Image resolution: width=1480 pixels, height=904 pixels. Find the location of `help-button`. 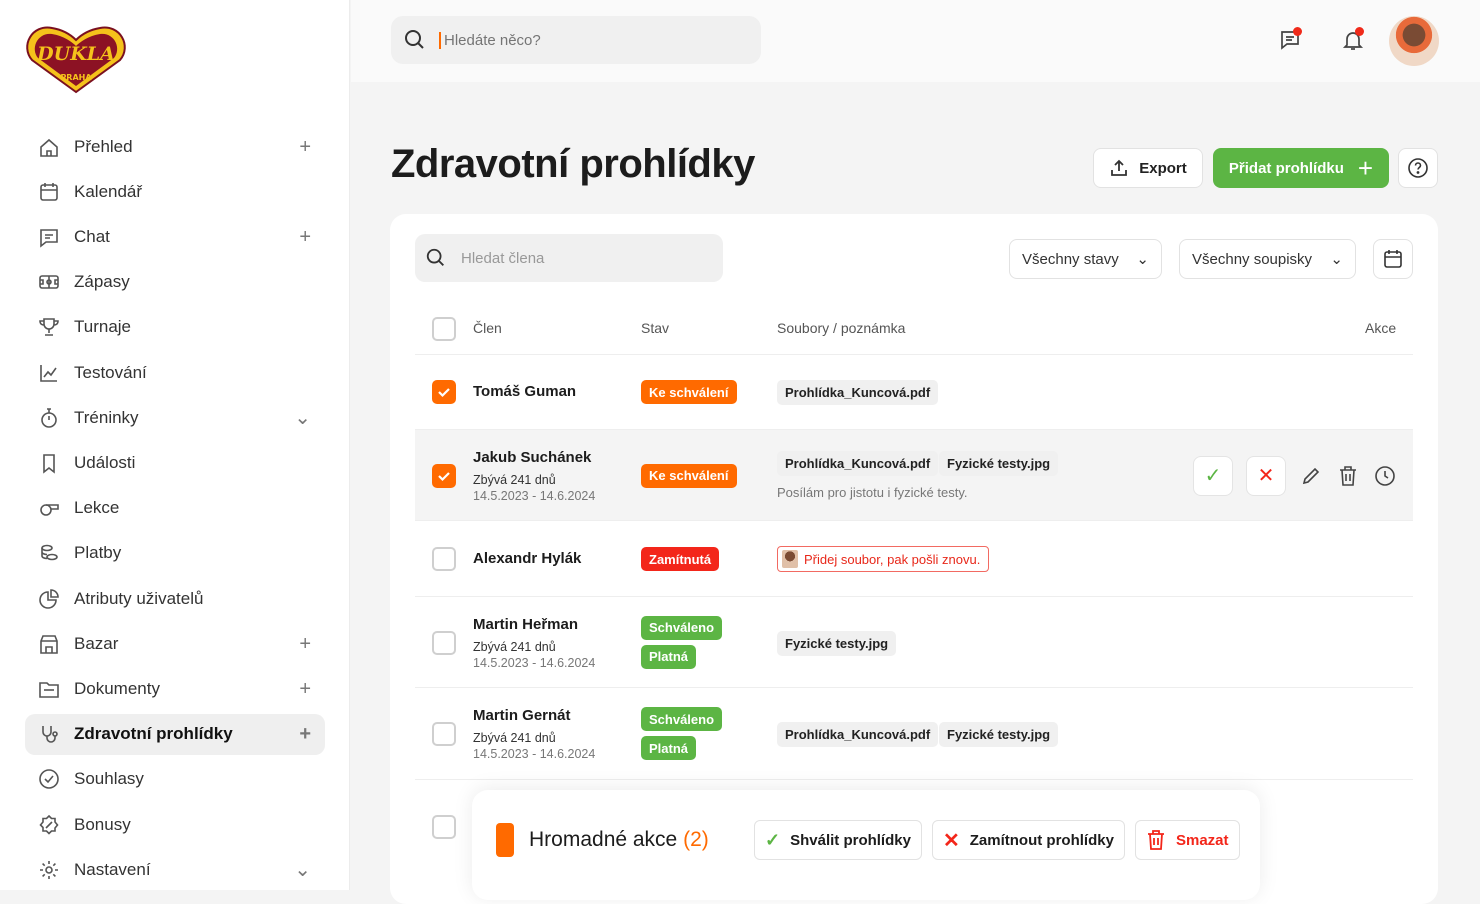

help-button is located at coordinates (1418, 168).